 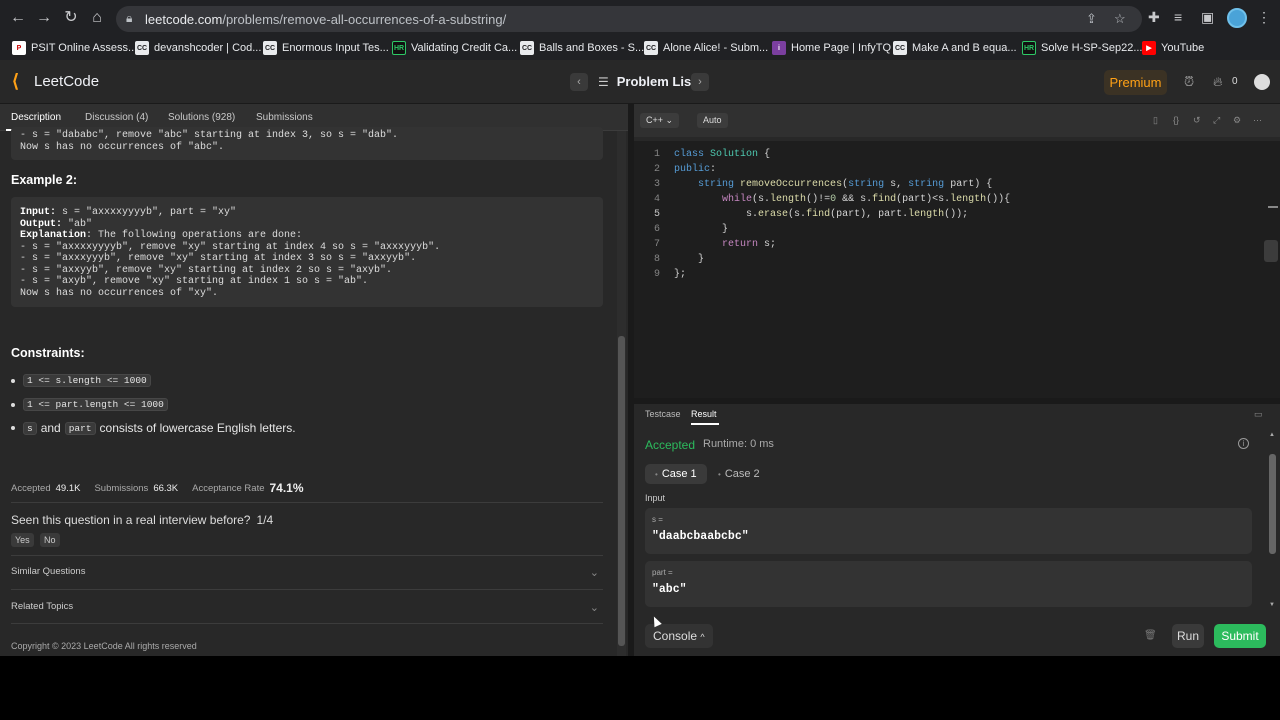 I want to click on constraint-item: 1 <= part.length <= 1000, so click(x=89, y=404).